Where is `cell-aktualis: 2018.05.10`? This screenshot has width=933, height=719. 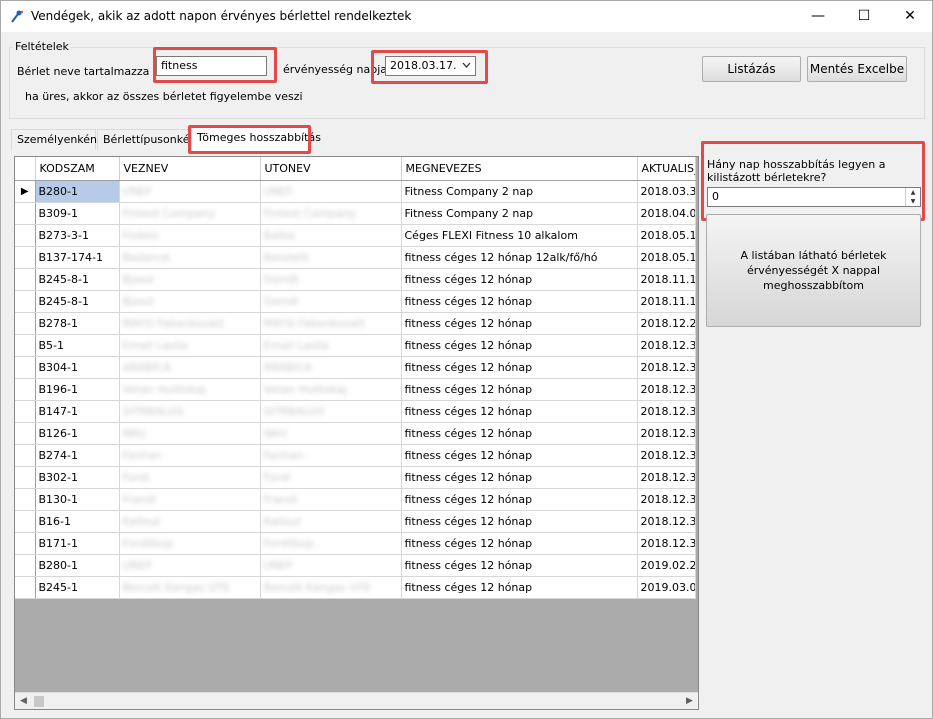 cell-aktualis: 2018.05.10 is located at coordinates (666, 235).